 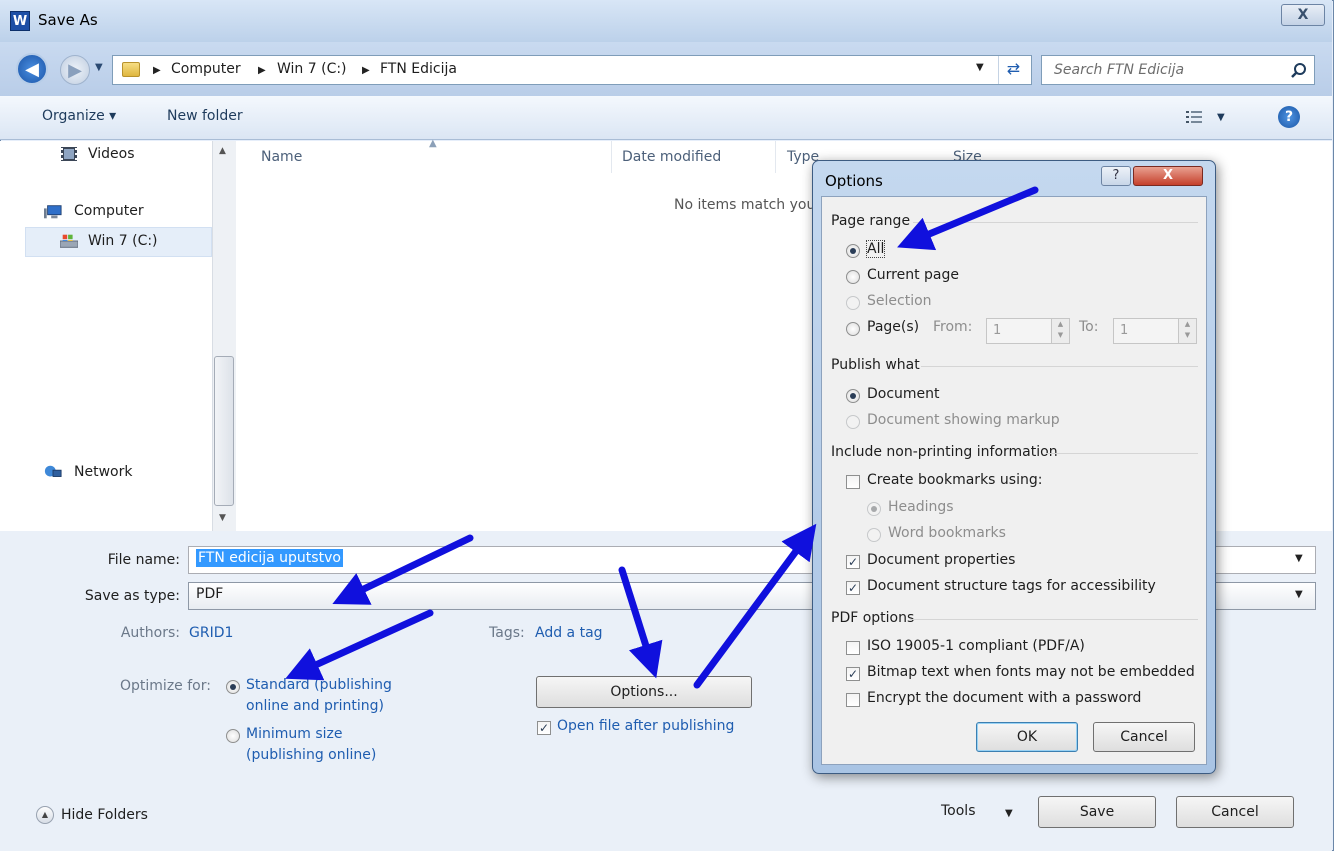 What do you see at coordinates (874, 509) in the screenshot?
I see `bookmarks-headings-radio` at bounding box center [874, 509].